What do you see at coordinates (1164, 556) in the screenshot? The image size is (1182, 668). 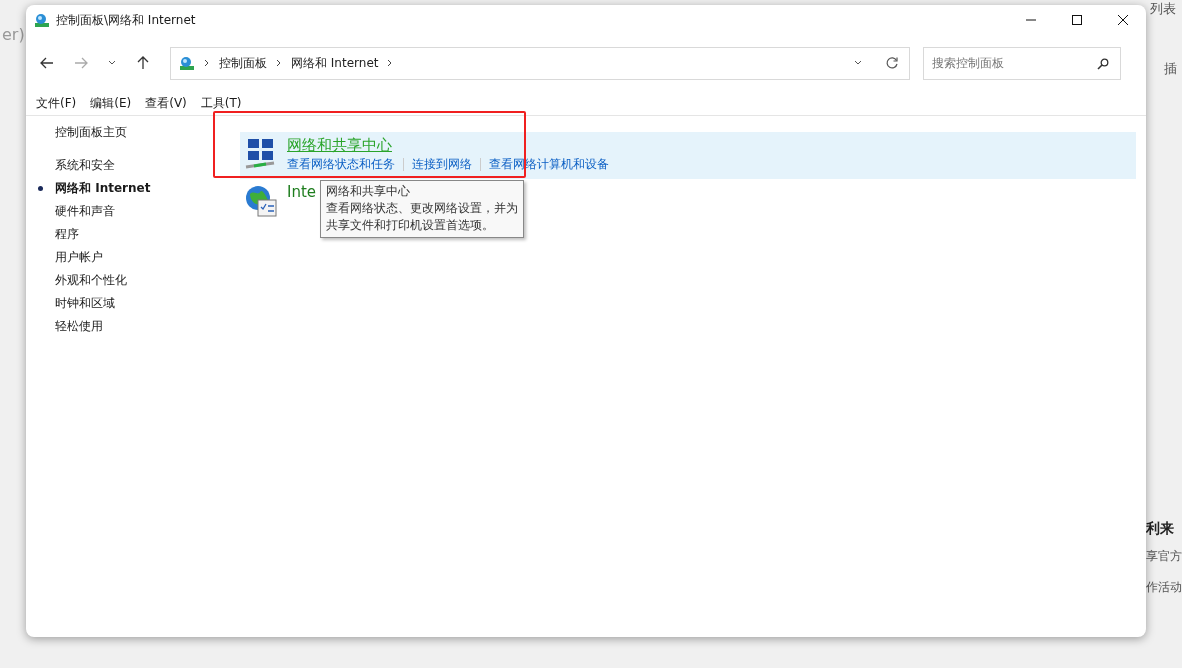 I see `background-text: 享官方` at bounding box center [1164, 556].